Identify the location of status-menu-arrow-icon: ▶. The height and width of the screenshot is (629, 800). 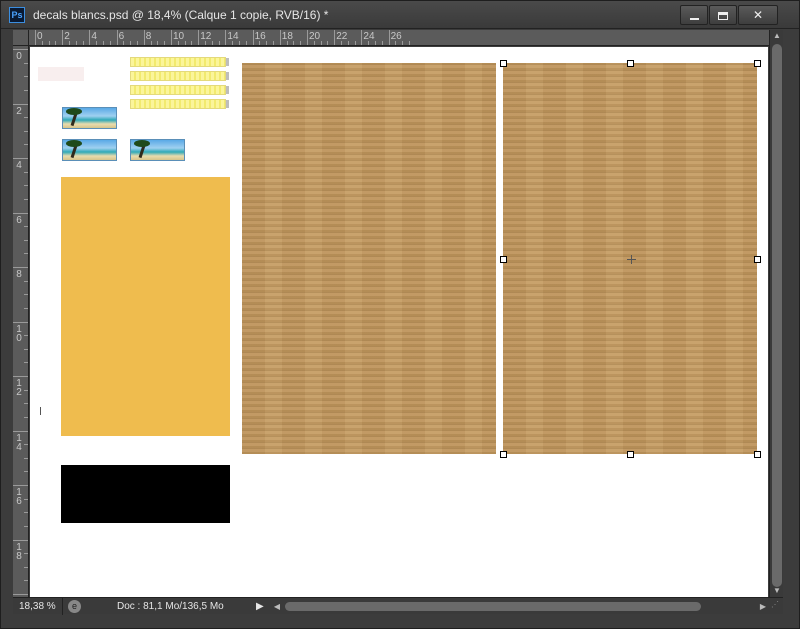
(260, 606).